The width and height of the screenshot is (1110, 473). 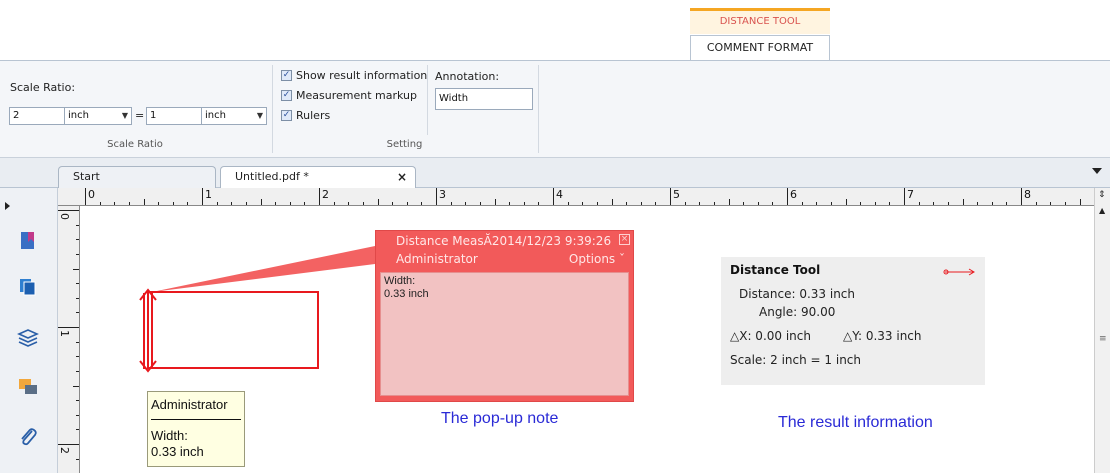 What do you see at coordinates (484, 99) in the screenshot?
I see `annotation-input: Width` at bounding box center [484, 99].